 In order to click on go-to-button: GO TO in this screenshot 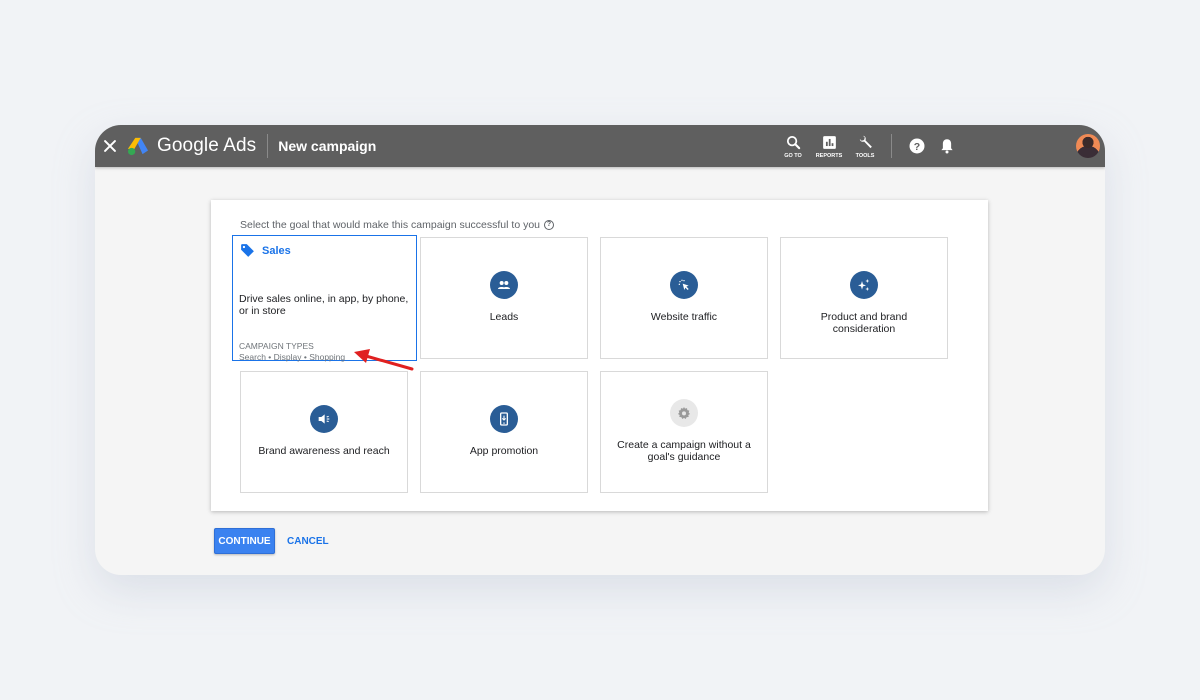, I will do `click(793, 146)`.